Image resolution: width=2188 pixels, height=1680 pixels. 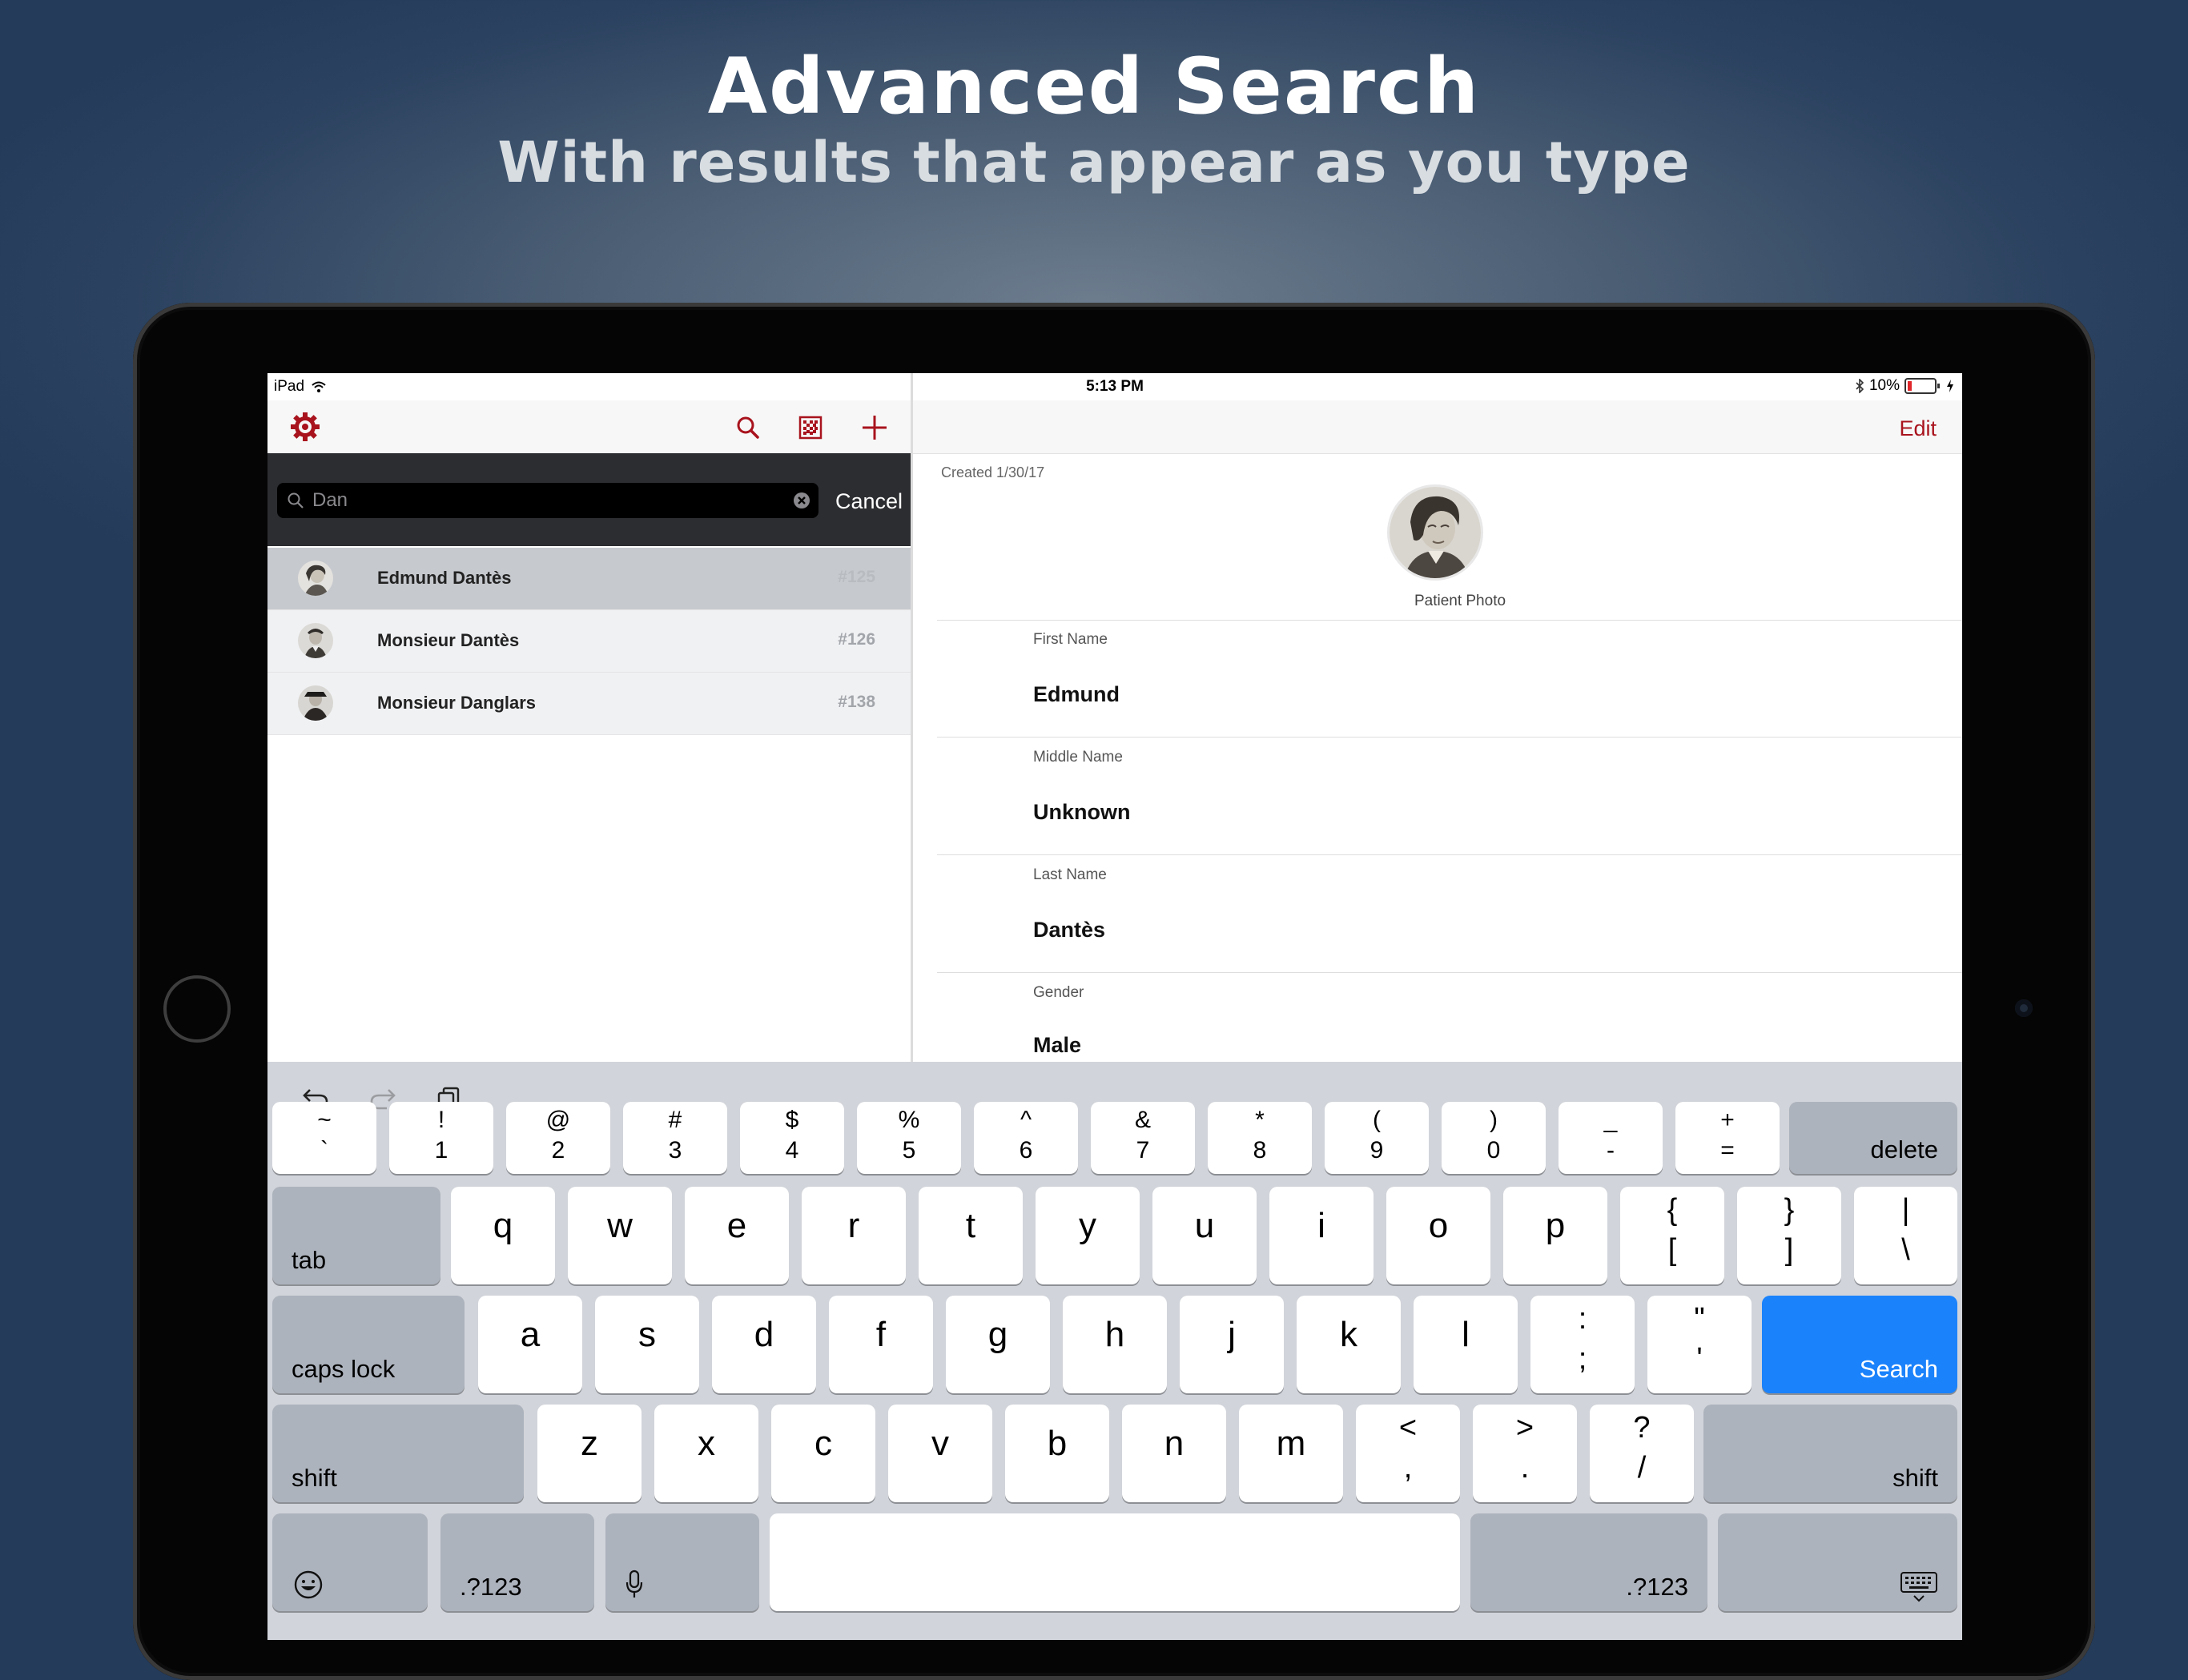 I want to click on key-bracket-right: }], so click(x=1789, y=1235).